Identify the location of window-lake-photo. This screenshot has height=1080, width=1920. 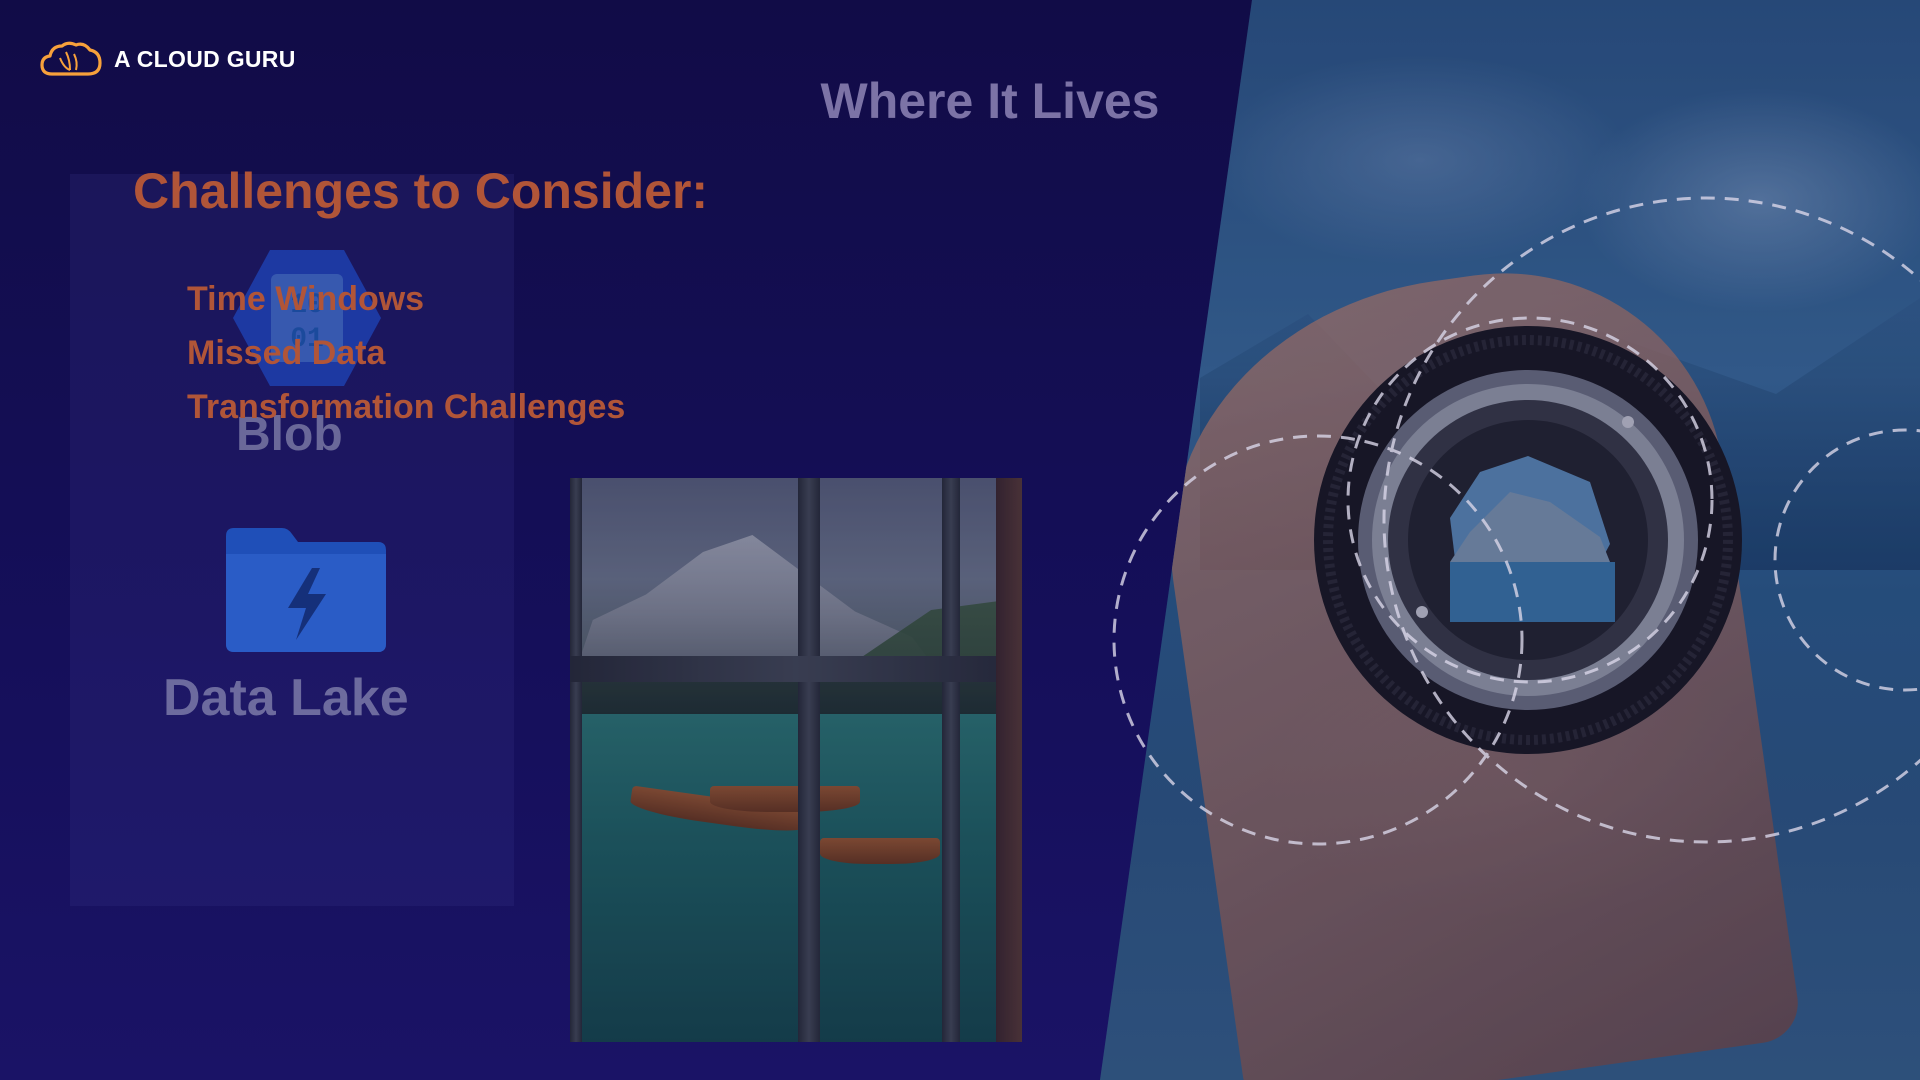
(796, 760).